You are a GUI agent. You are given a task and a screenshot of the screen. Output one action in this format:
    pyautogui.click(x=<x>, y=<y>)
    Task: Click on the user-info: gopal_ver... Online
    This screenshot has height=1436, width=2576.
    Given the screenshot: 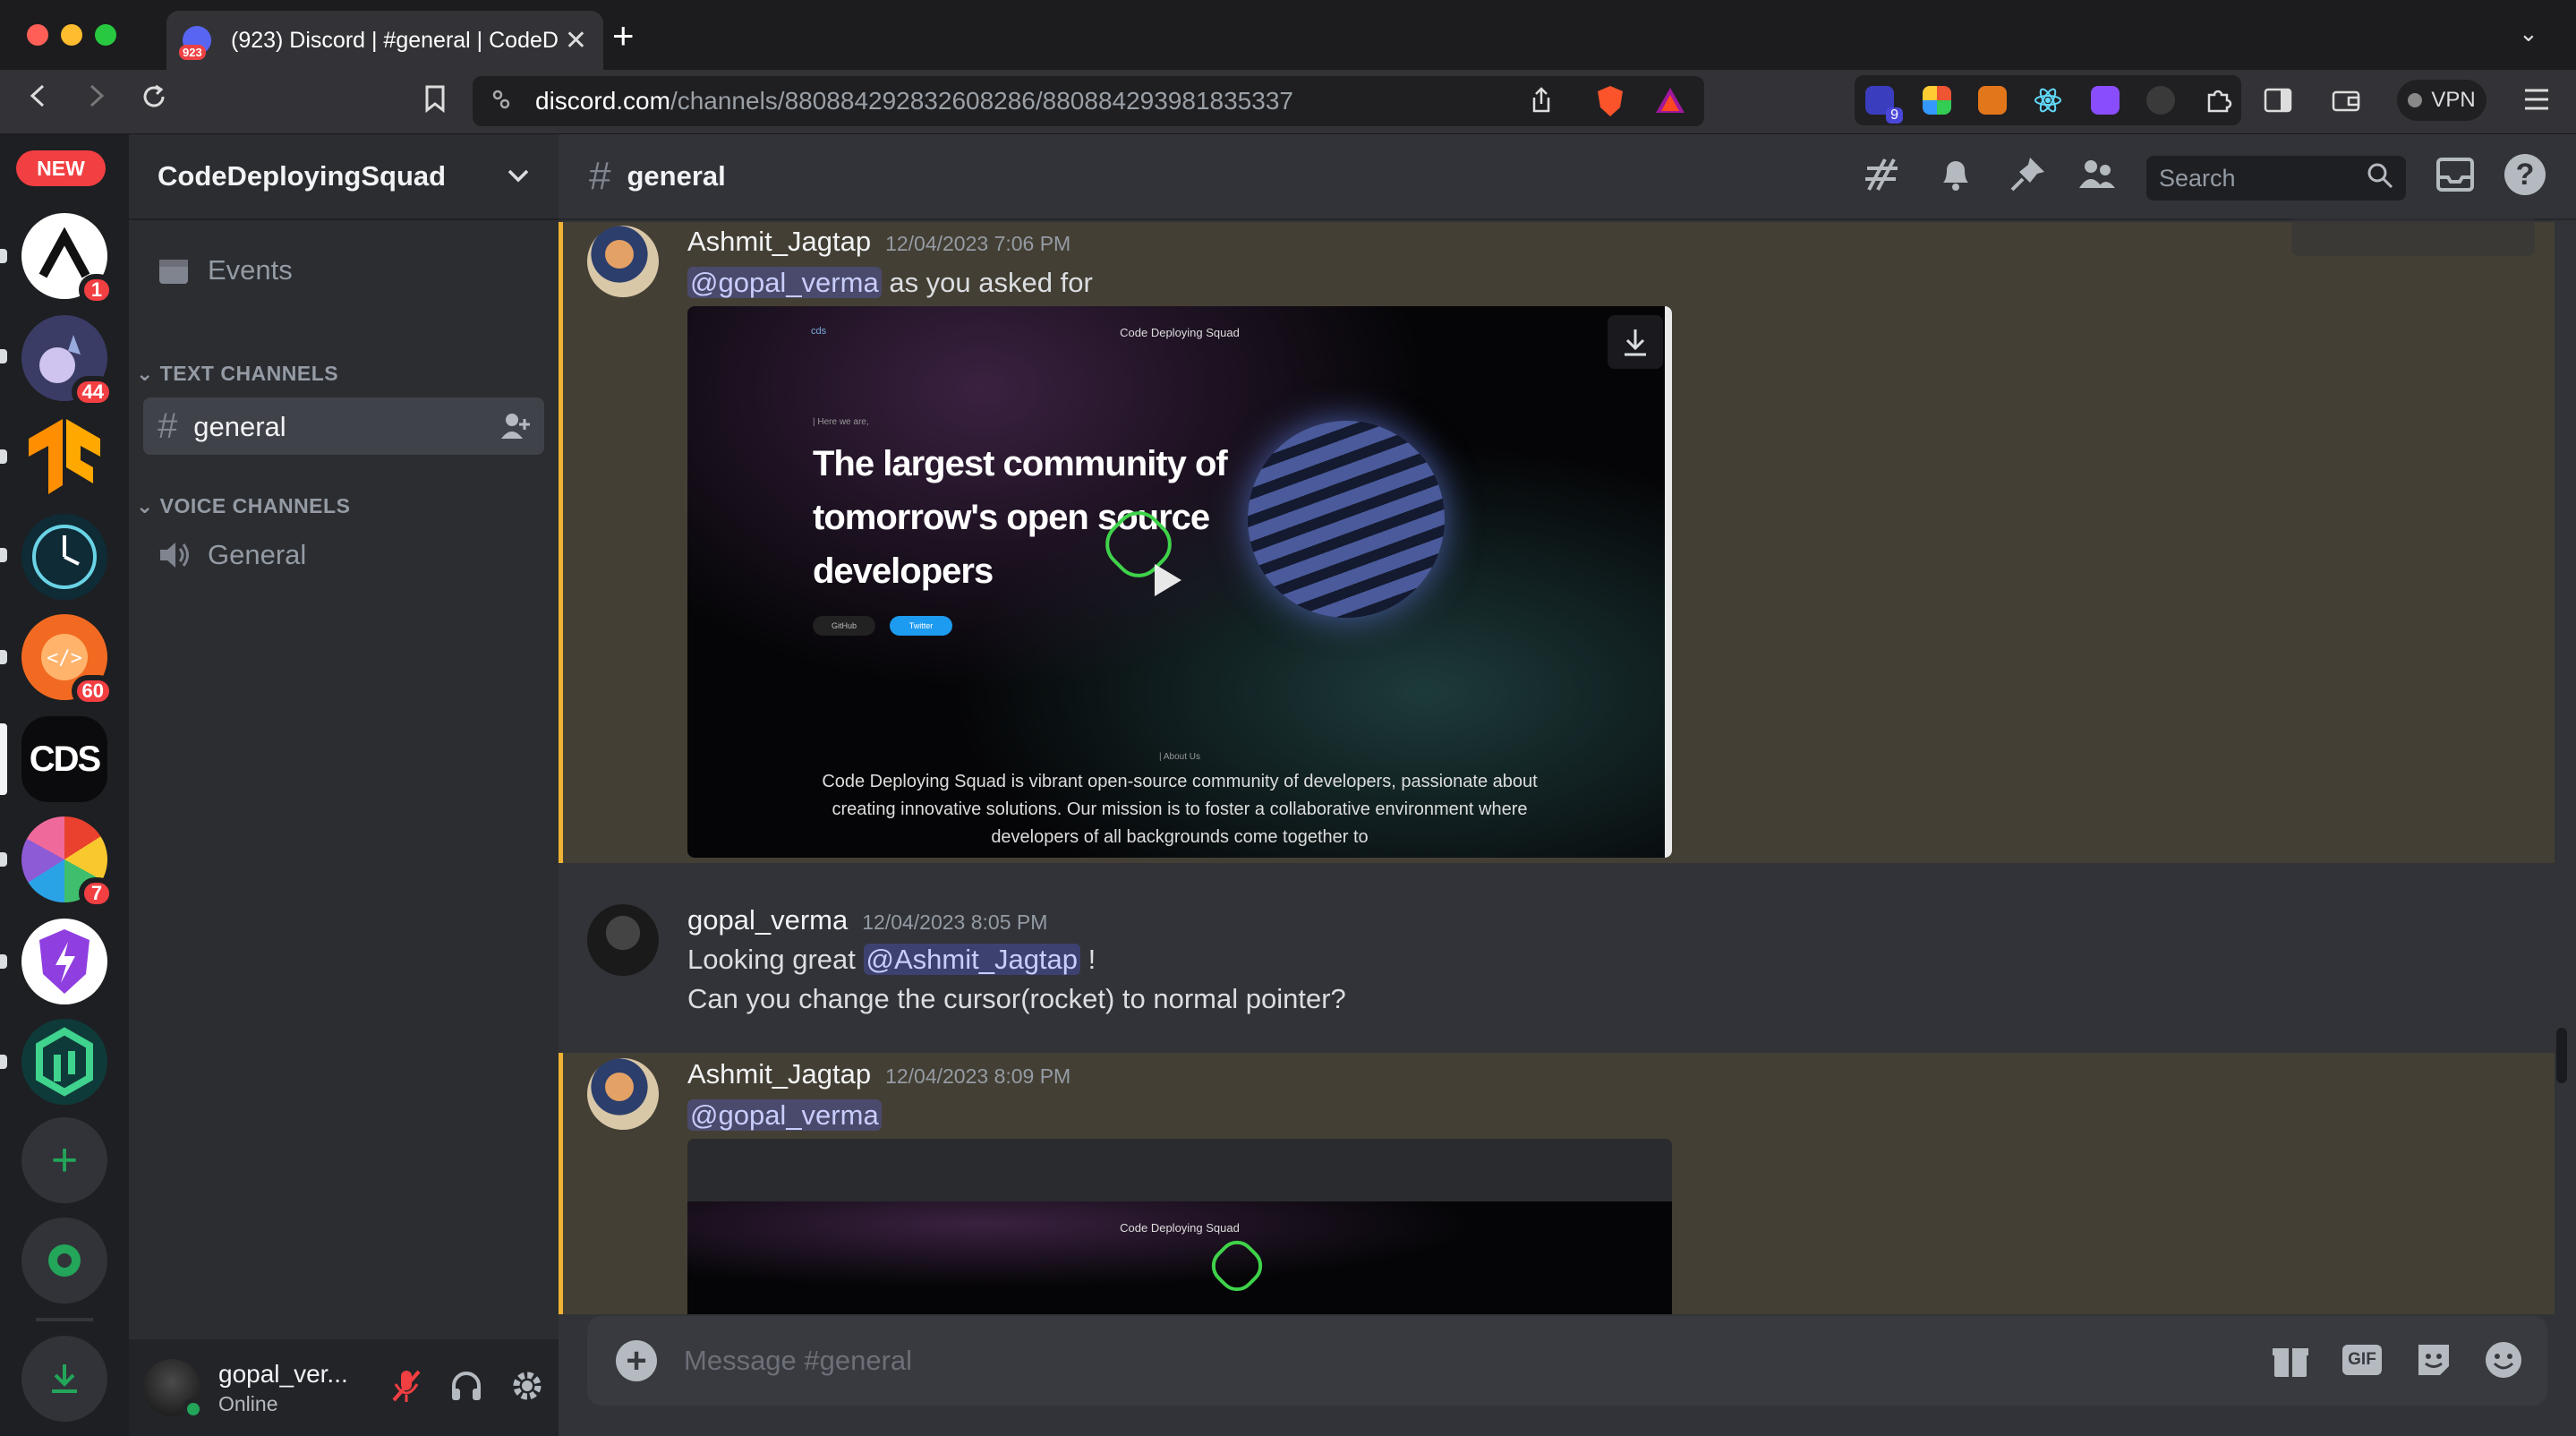 What is the action you would take?
    pyautogui.click(x=283, y=1388)
    